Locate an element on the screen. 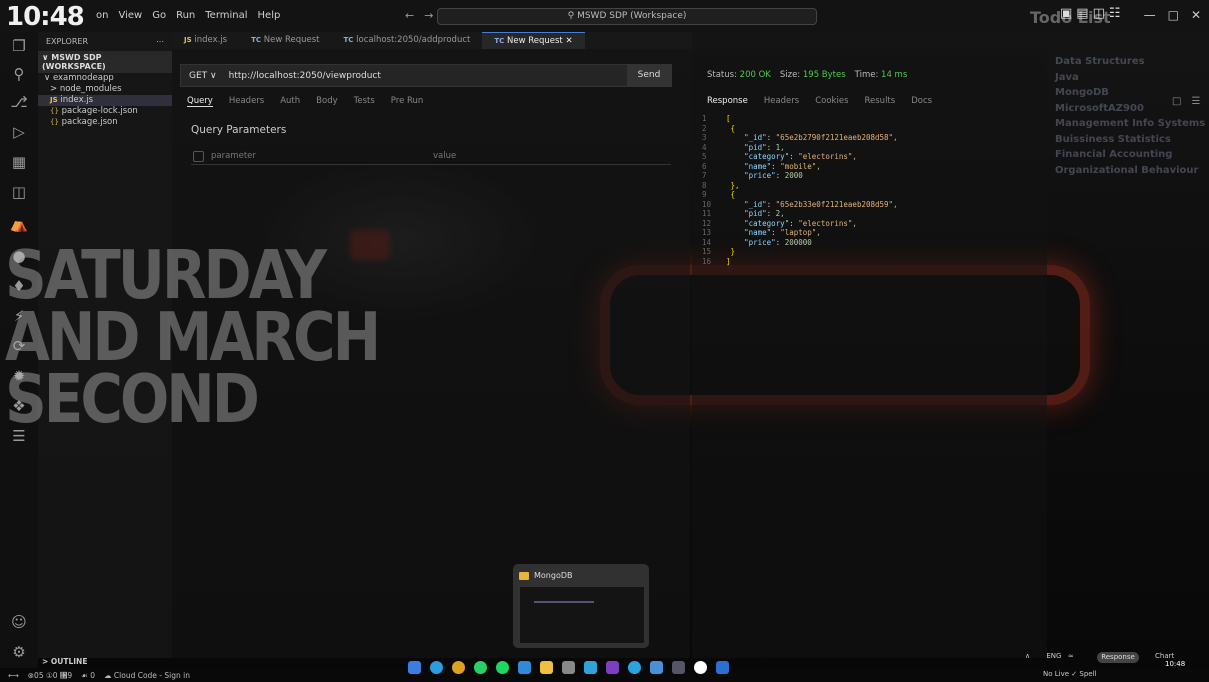 This screenshot has height=682, width=1209. tree-item-index-js: JS index.js is located at coordinates (105, 100).